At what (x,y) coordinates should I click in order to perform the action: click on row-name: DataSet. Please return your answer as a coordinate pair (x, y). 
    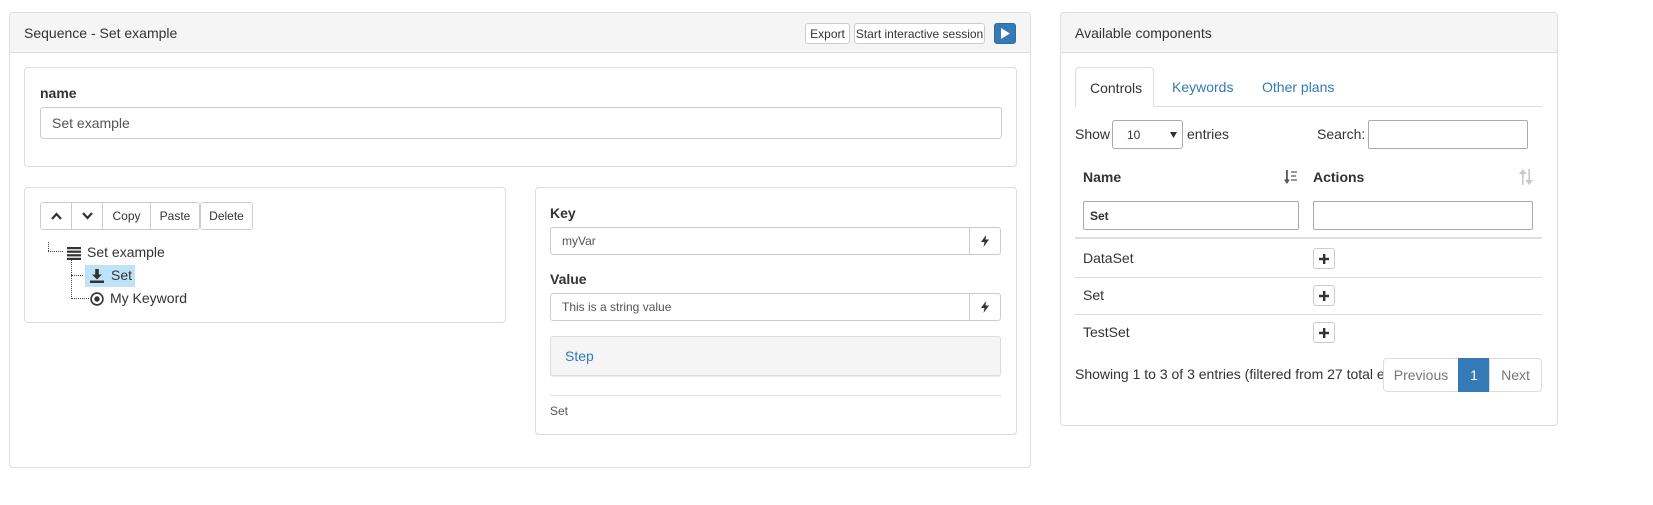
    Looking at the image, I should click on (1108, 258).